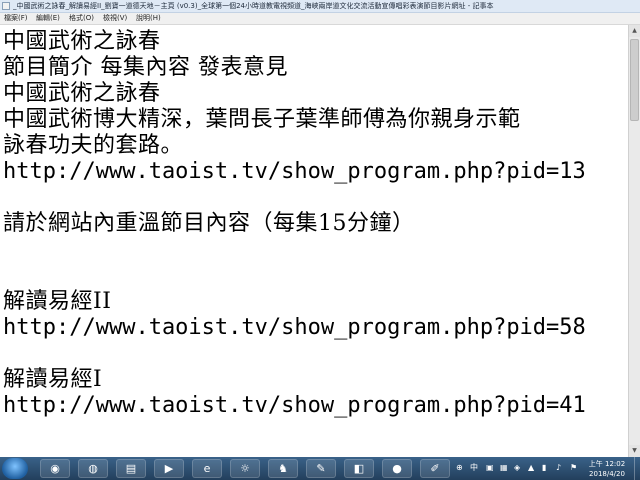 The height and width of the screenshot is (480, 640). What do you see at coordinates (115, 18) in the screenshot?
I see `menu-view: 檢視(V)` at bounding box center [115, 18].